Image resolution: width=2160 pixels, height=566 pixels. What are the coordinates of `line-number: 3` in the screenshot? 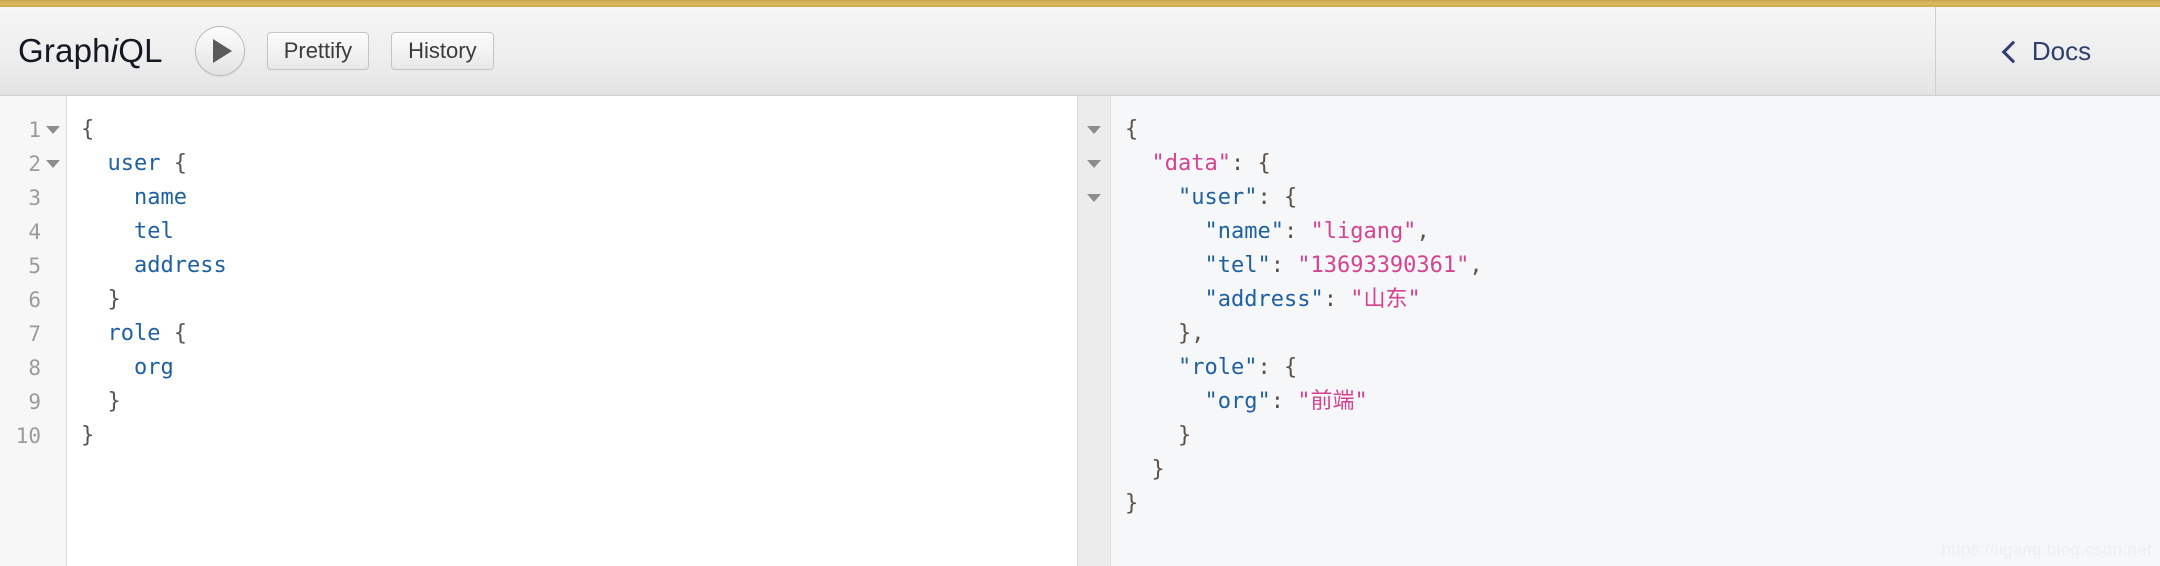 It's located at (34, 198).